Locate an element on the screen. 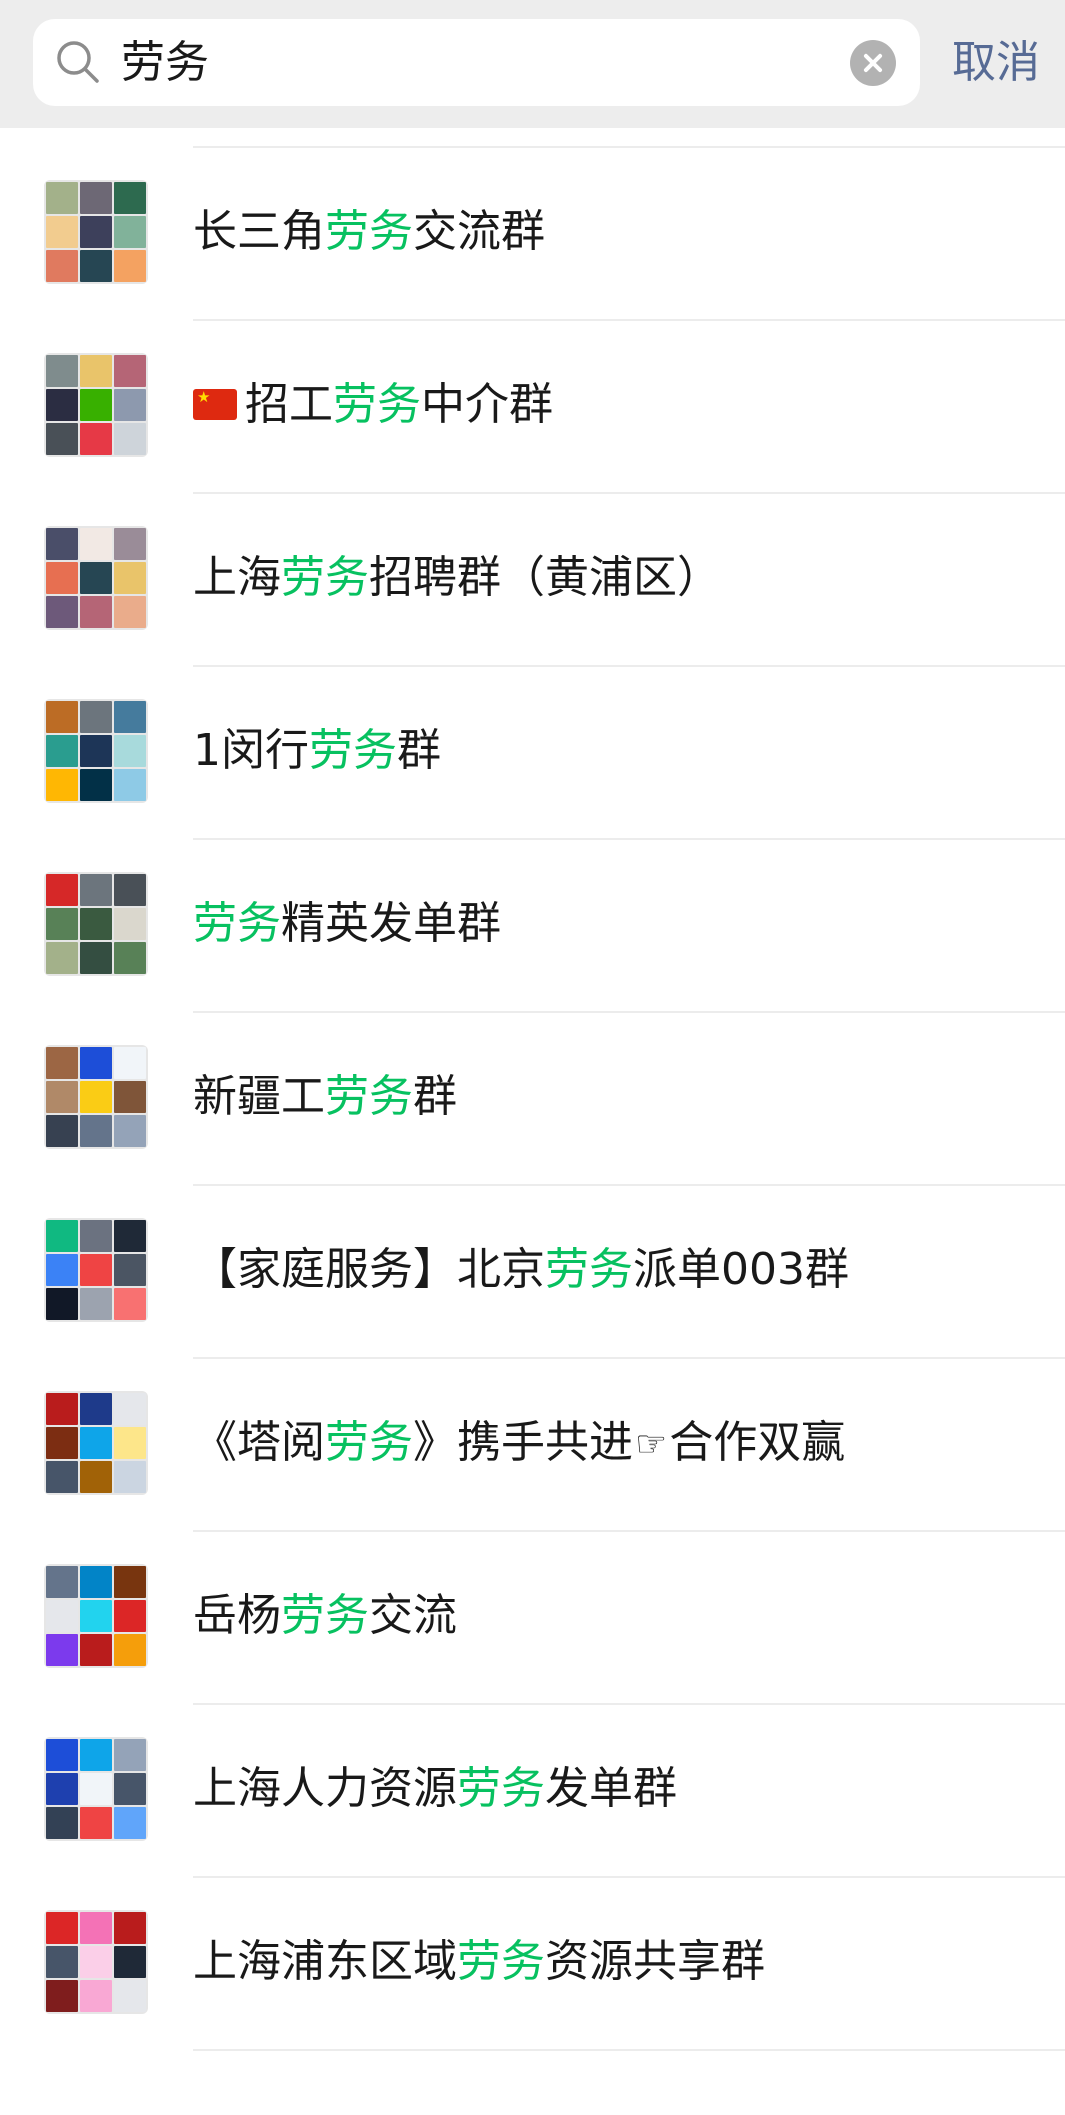  group-name: 上海人力资源劳务发单群 is located at coordinates (435, 1789).